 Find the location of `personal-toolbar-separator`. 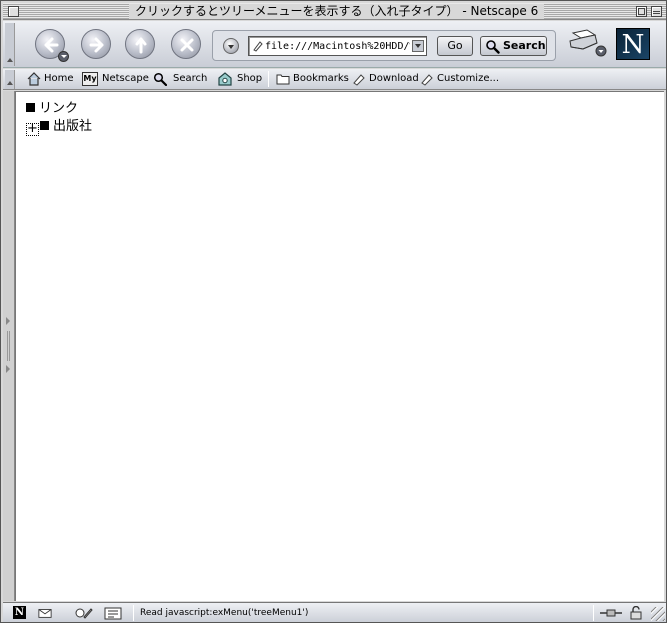

personal-toolbar-separator is located at coordinates (268, 79).